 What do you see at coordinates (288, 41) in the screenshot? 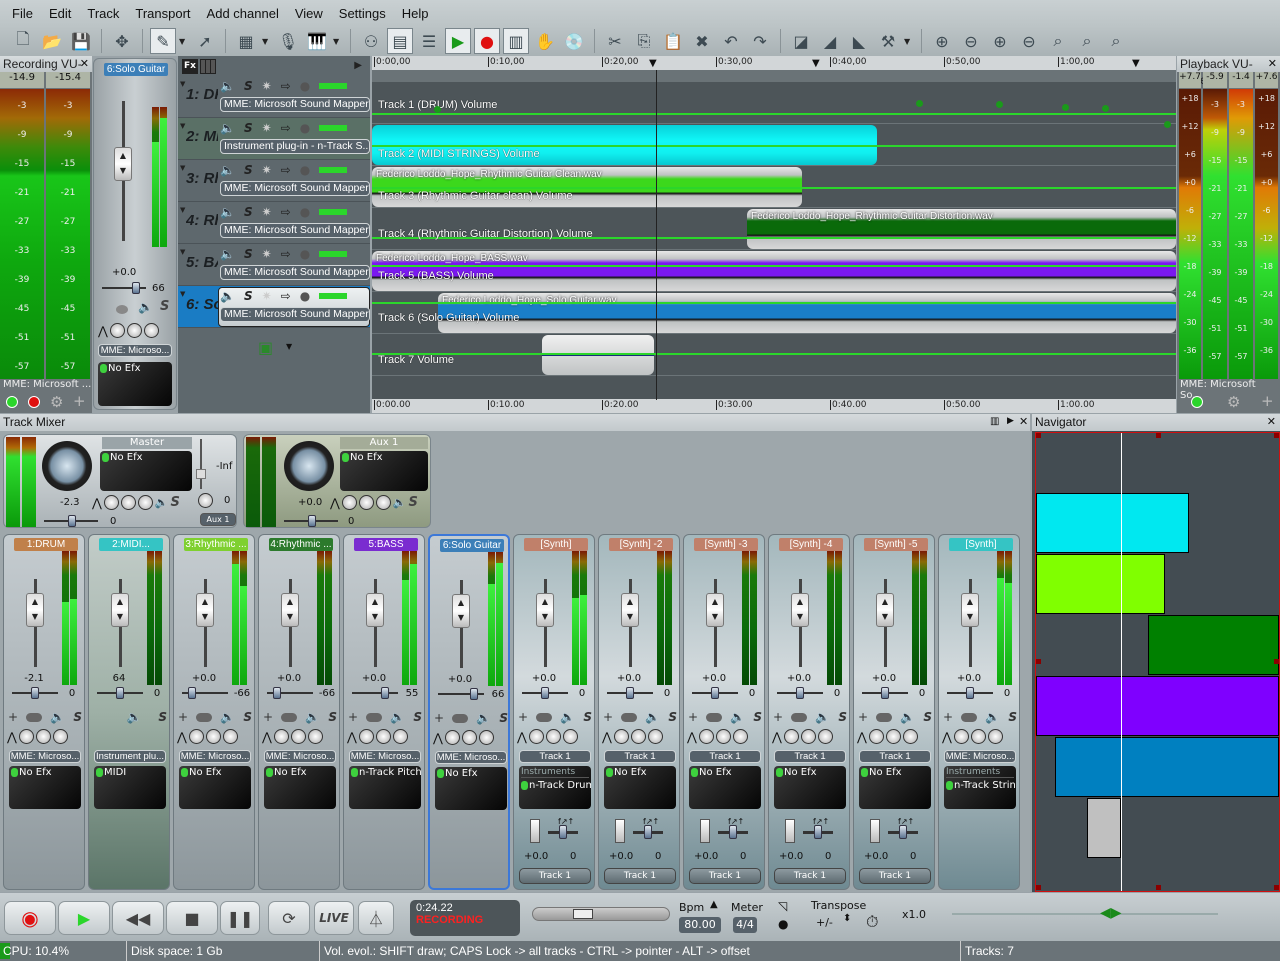
I see `microphone-icon: 🎙` at bounding box center [288, 41].